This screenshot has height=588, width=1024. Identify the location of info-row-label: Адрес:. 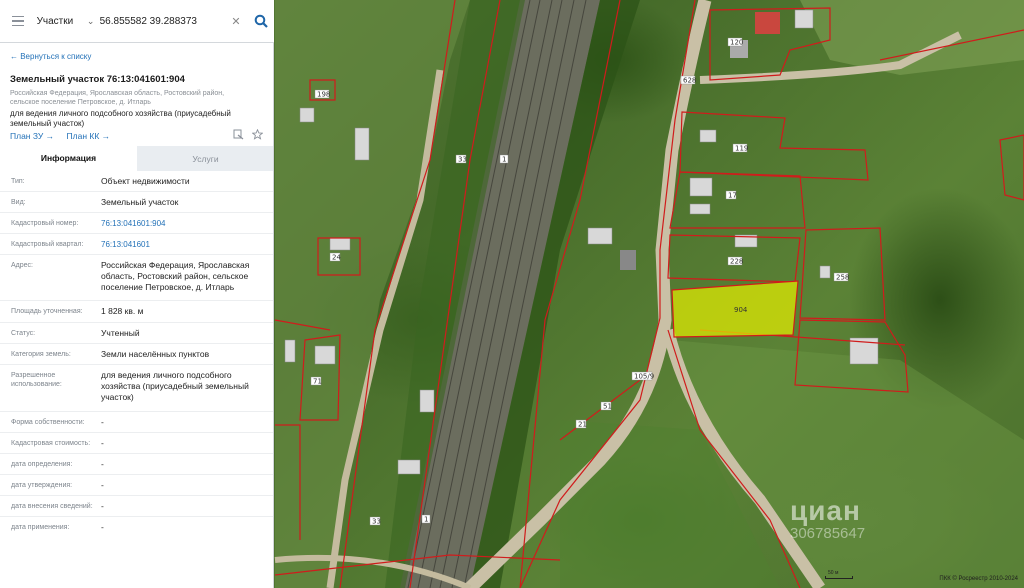
(22, 265).